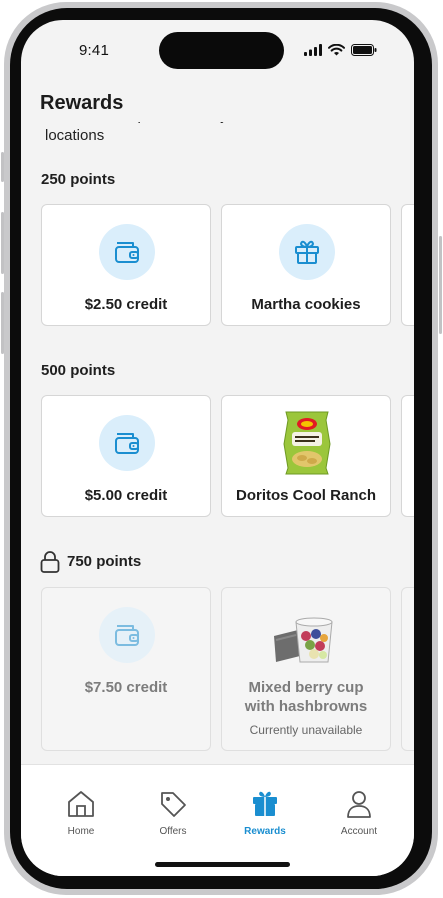  Describe the element at coordinates (364, 50) in the screenshot. I see `battery-icon` at that location.